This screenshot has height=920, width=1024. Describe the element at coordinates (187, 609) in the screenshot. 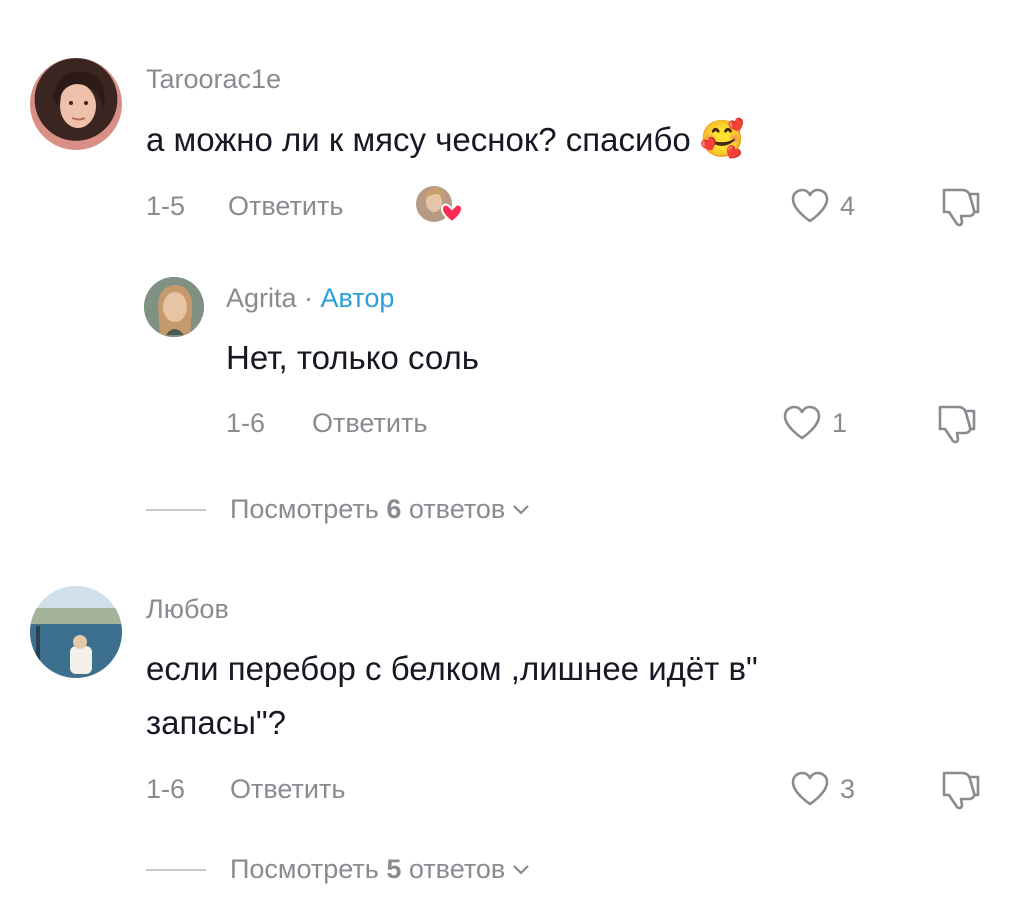

I see `username: Любов` at that location.